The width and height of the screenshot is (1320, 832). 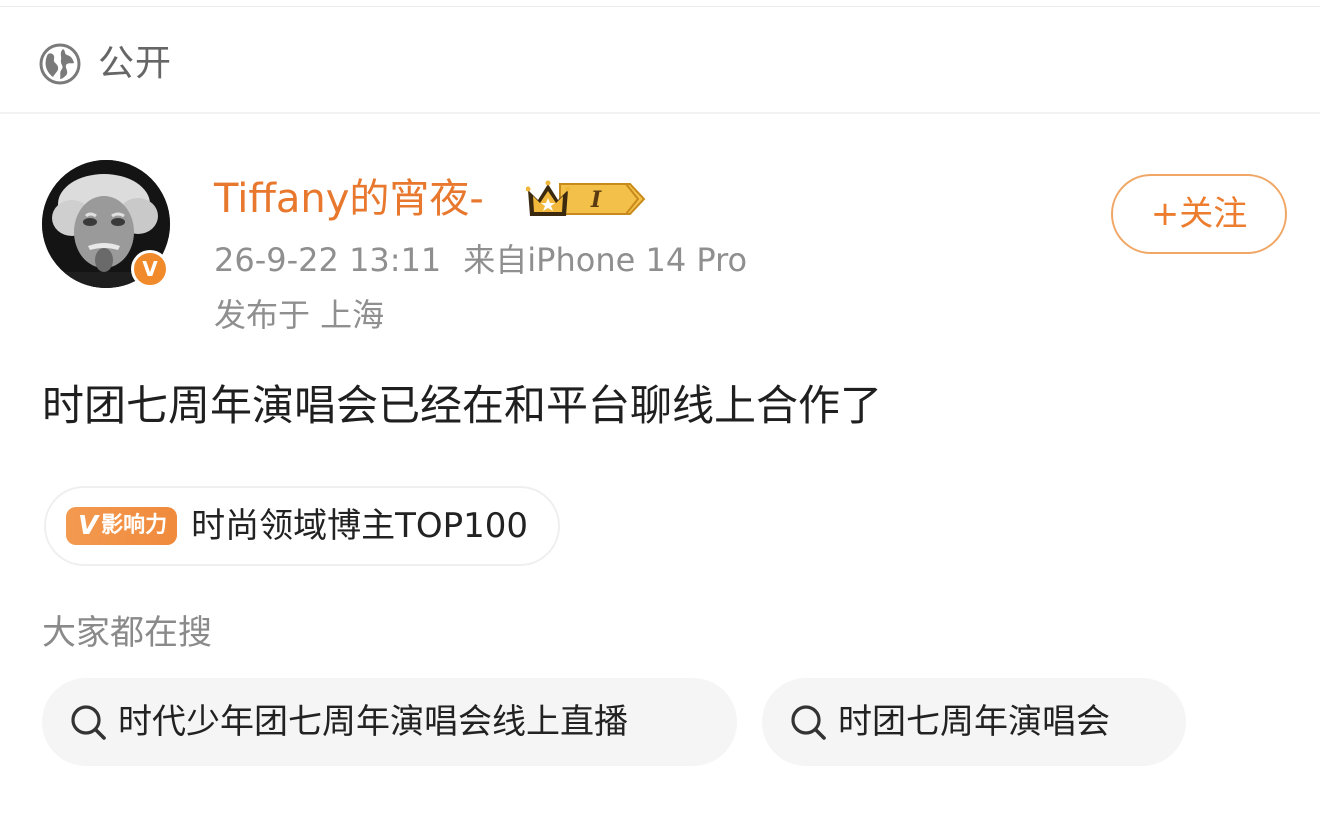 I want to click on visibility-bar: 公开, so click(x=660, y=60).